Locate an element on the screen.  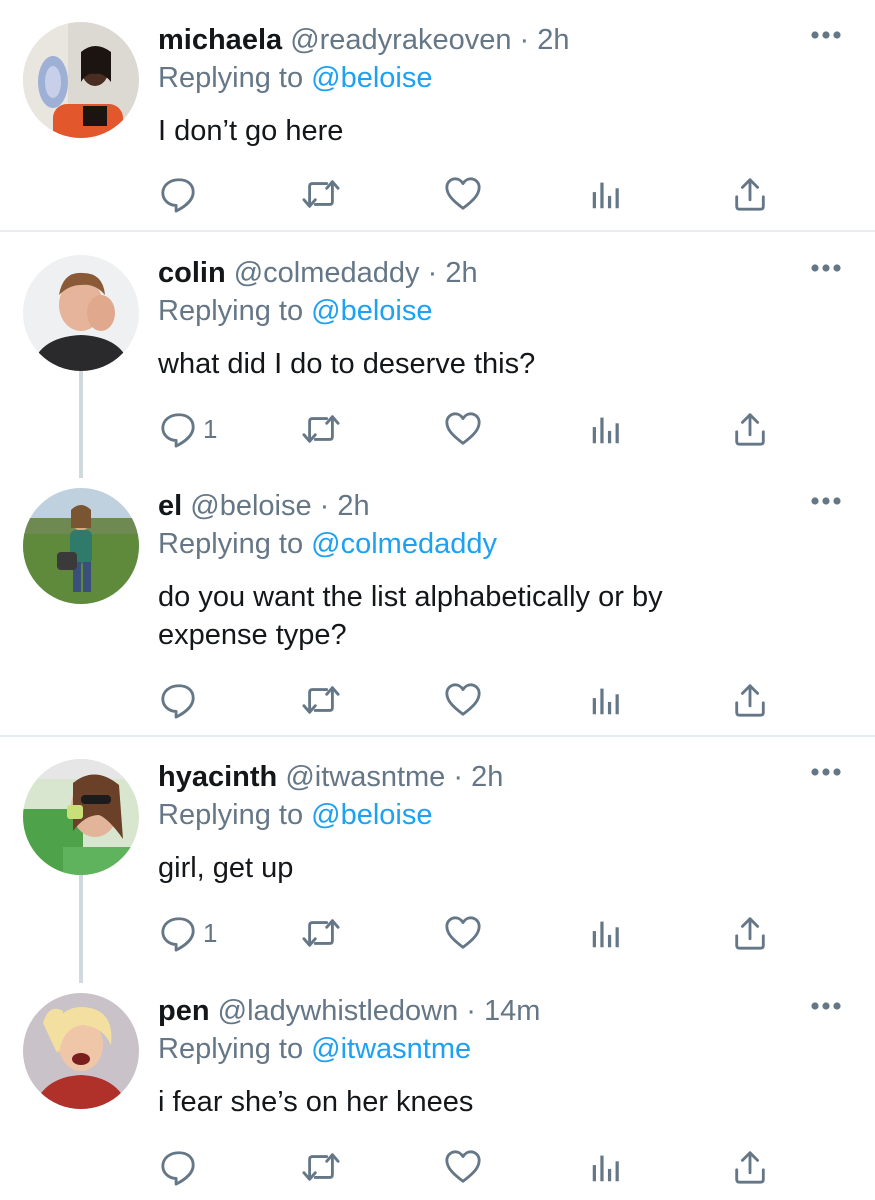
user-handle: @colmedaddy is located at coordinates (327, 273).